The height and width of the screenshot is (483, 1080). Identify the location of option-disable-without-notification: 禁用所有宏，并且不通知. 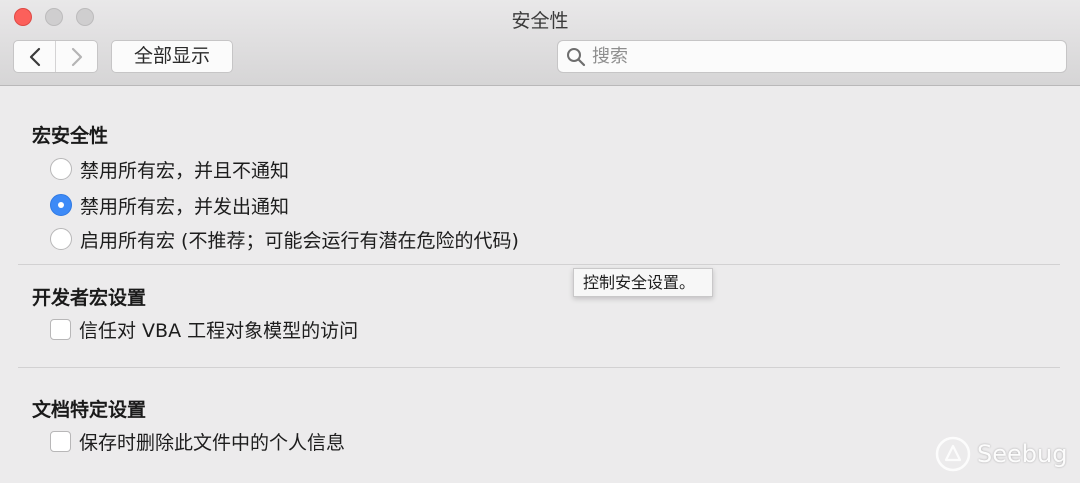
(169, 169).